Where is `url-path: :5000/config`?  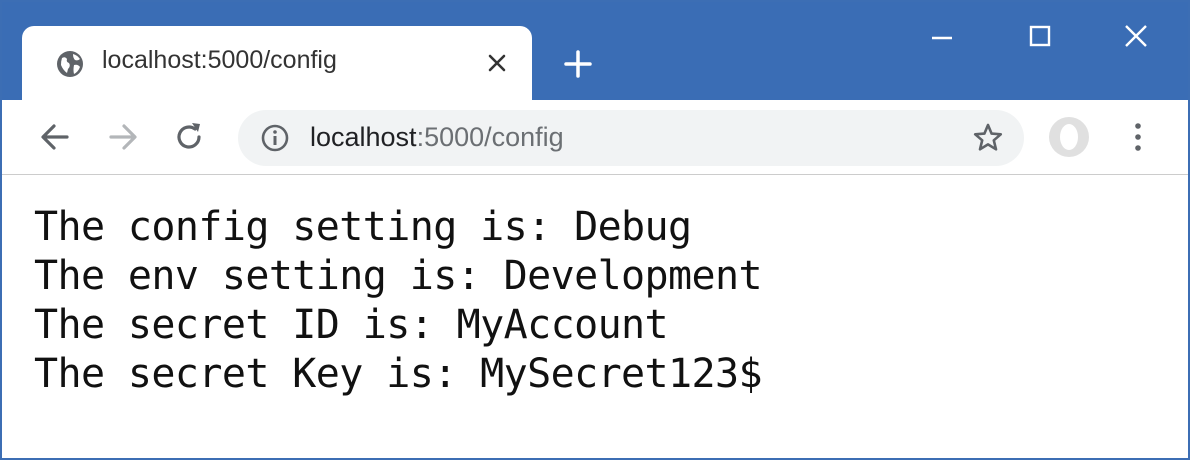
url-path: :5000/config is located at coordinates (490, 137).